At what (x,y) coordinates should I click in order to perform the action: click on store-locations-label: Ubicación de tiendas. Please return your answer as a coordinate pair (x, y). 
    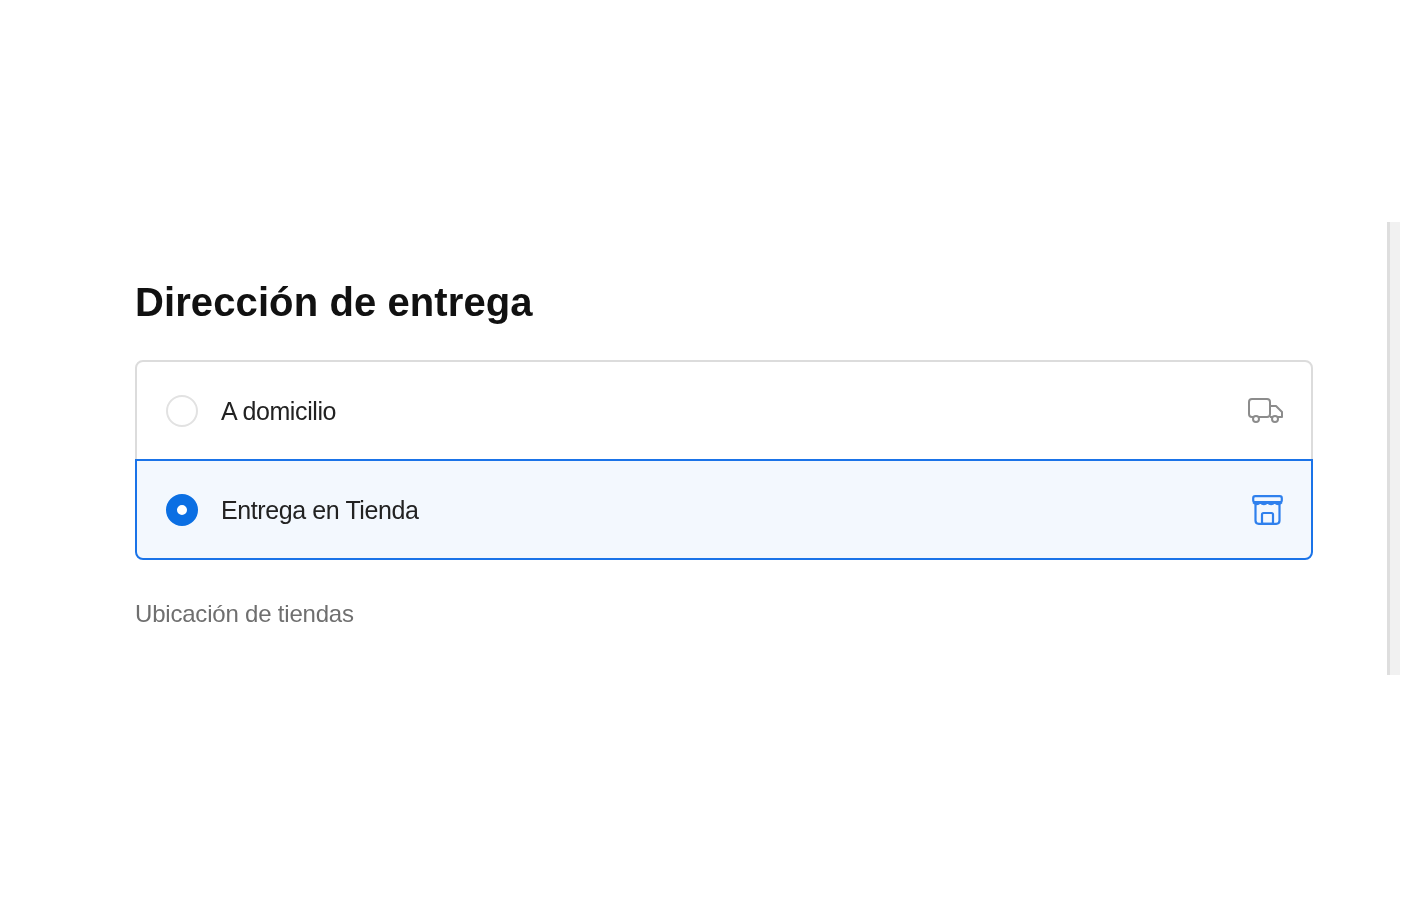
    Looking at the image, I should click on (244, 613).